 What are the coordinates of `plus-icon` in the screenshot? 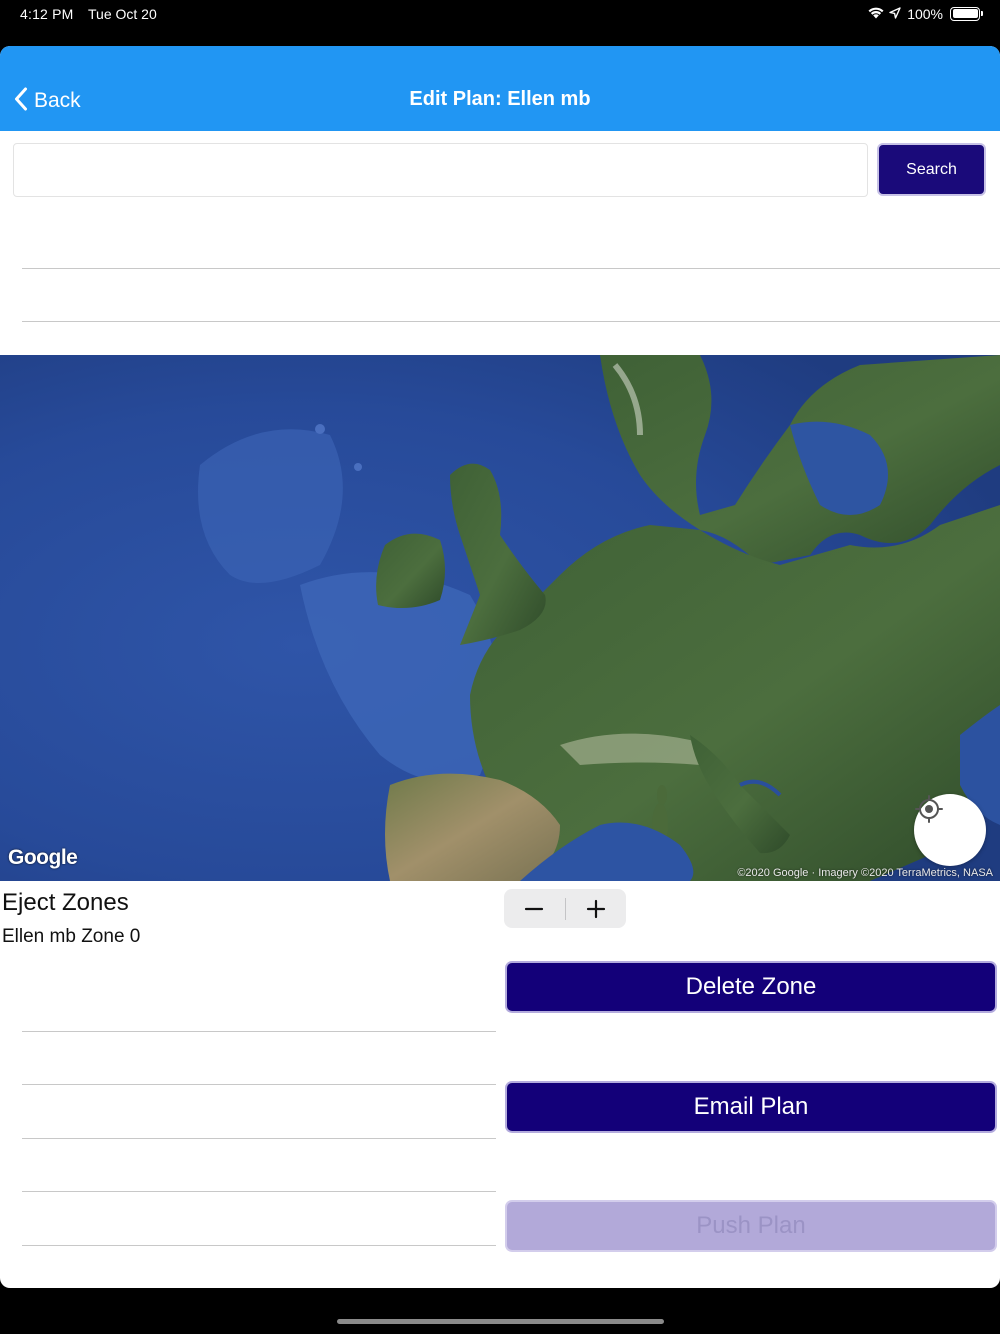 It's located at (595, 908).